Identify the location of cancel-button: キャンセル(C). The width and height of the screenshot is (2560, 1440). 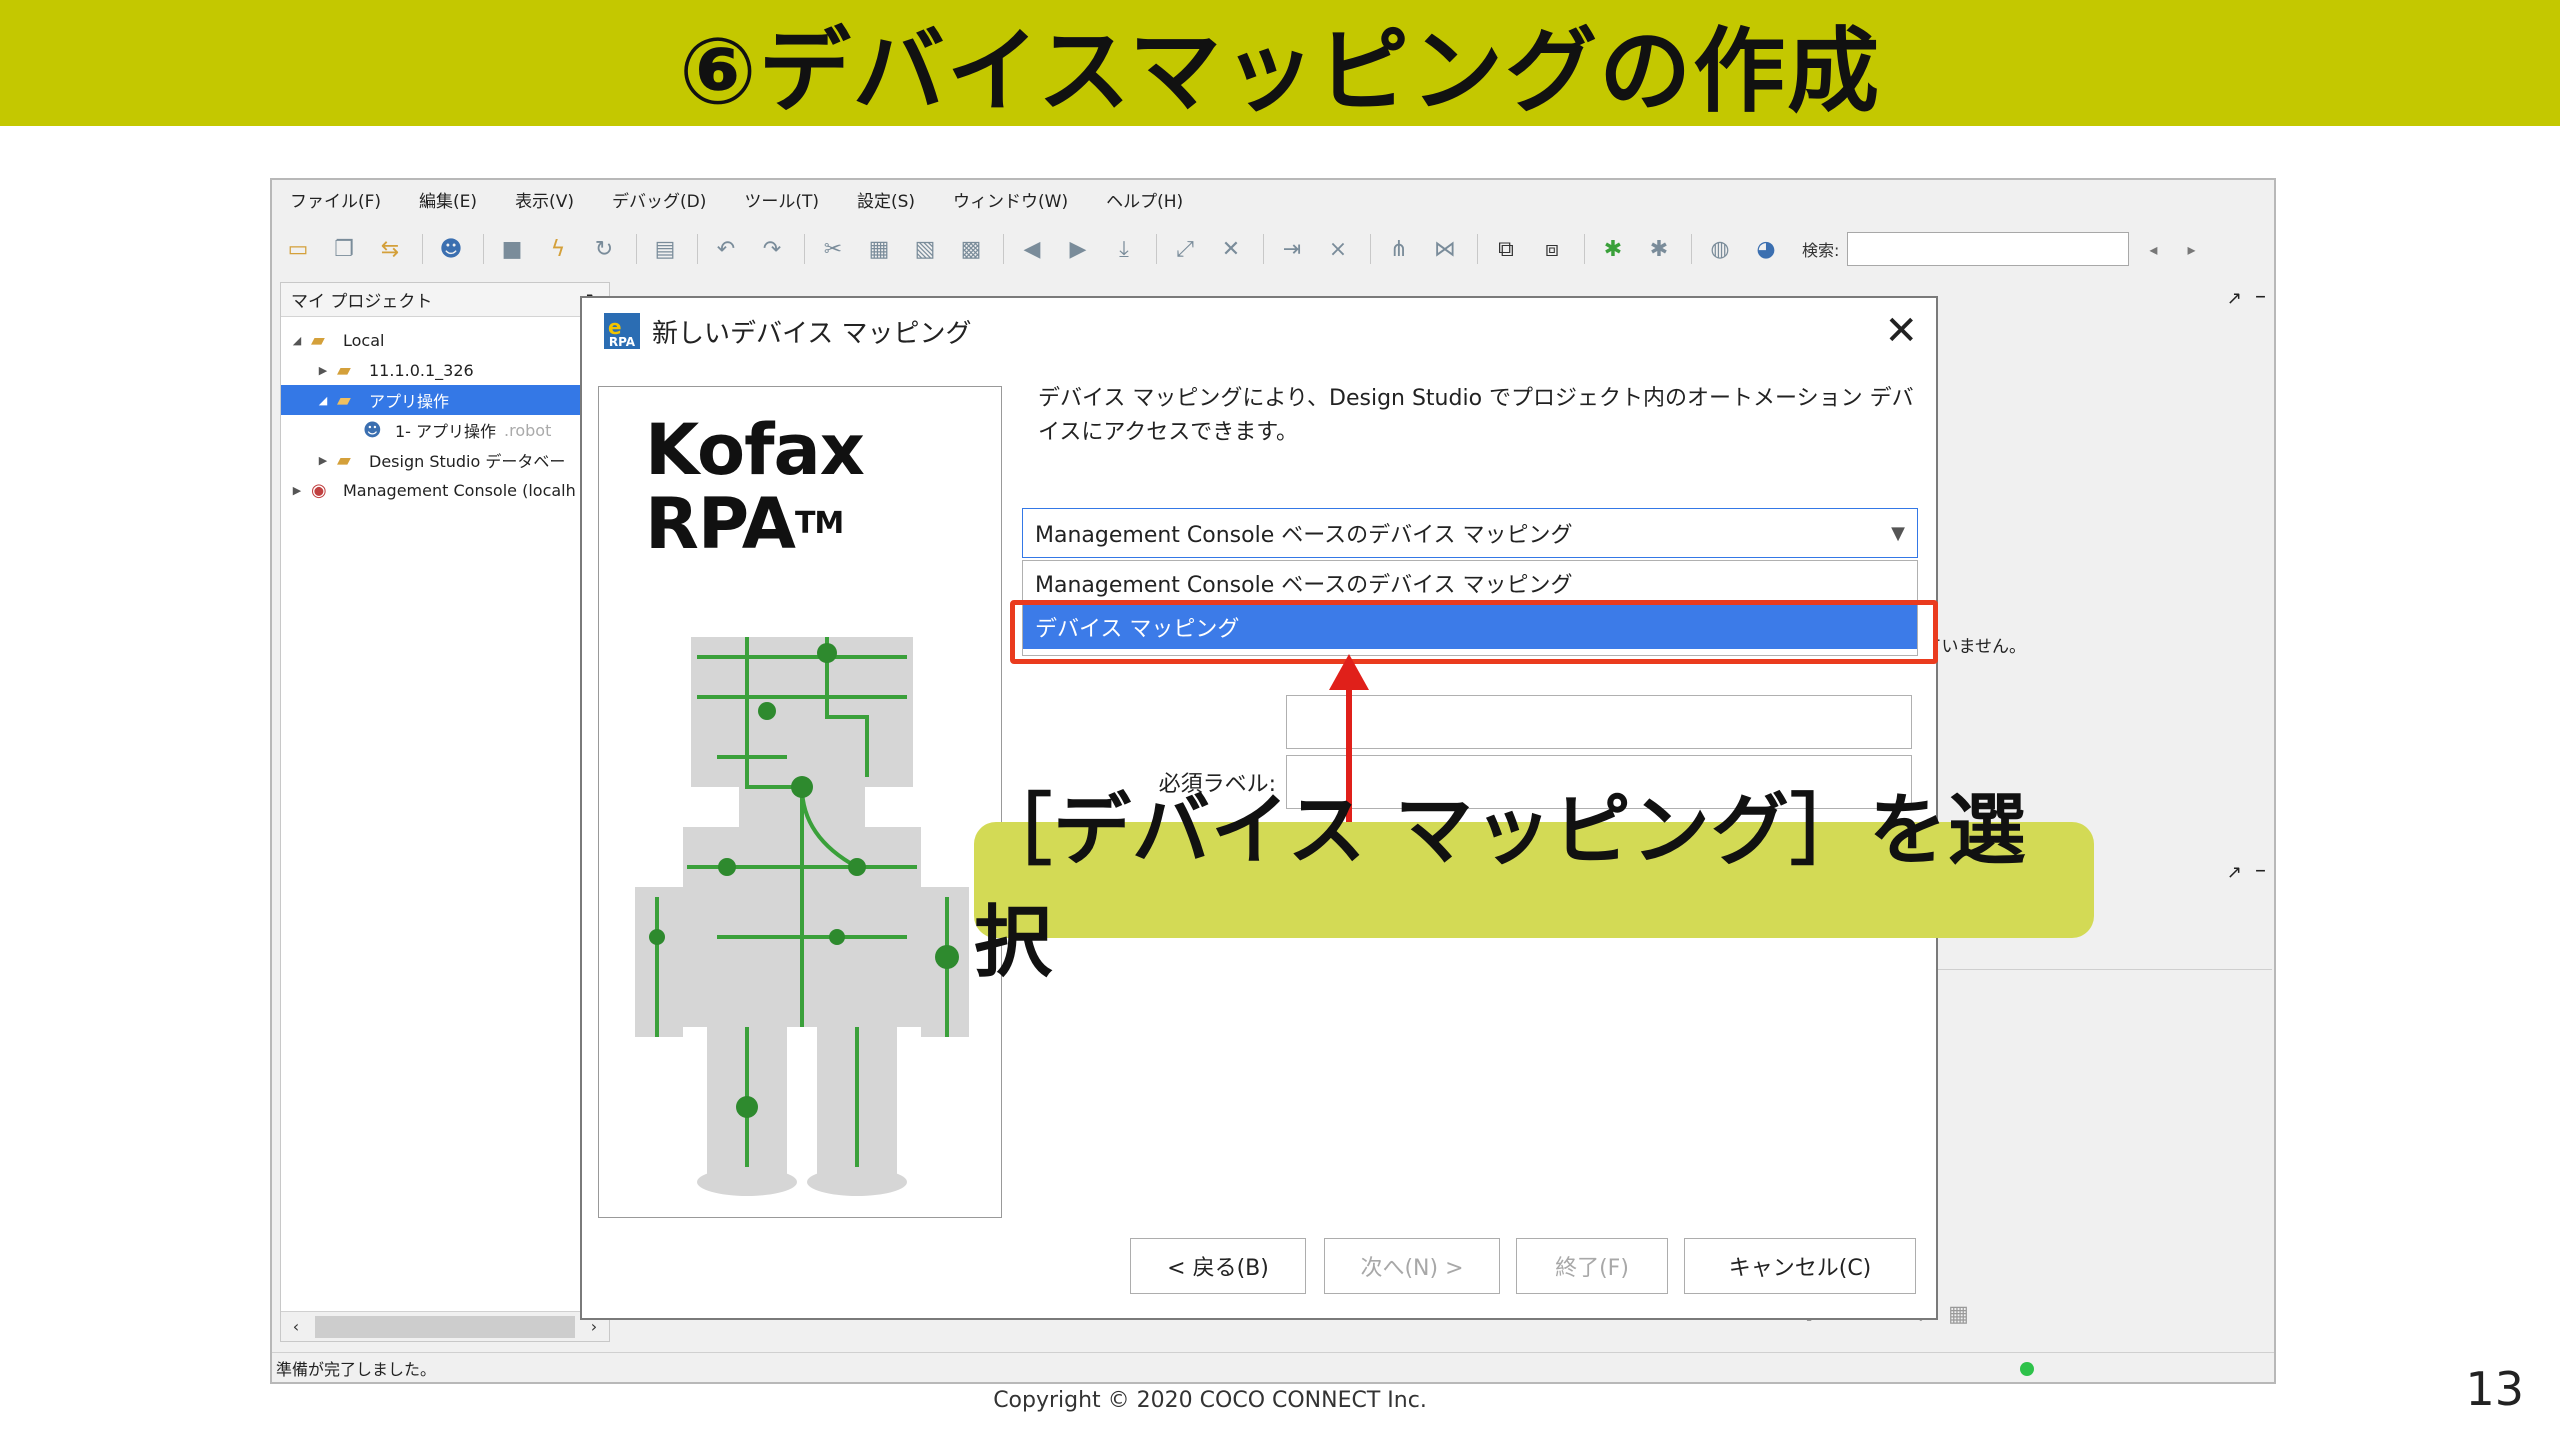
(1800, 1266).